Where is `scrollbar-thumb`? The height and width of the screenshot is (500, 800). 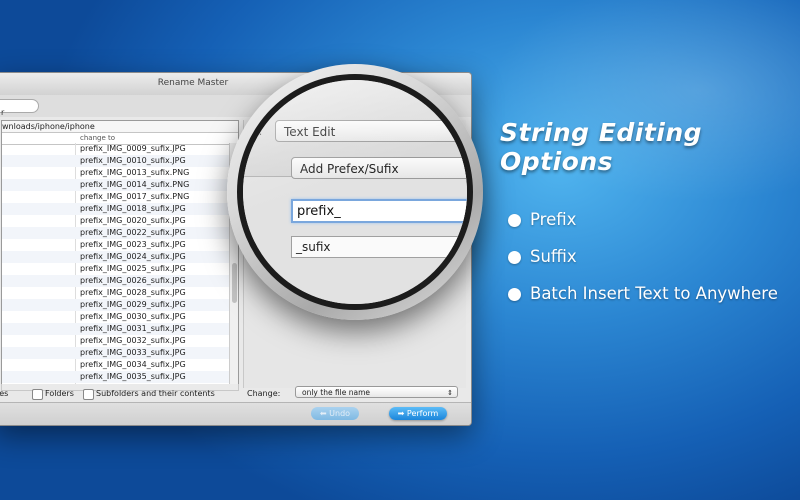
scrollbar-thumb is located at coordinates (234, 283).